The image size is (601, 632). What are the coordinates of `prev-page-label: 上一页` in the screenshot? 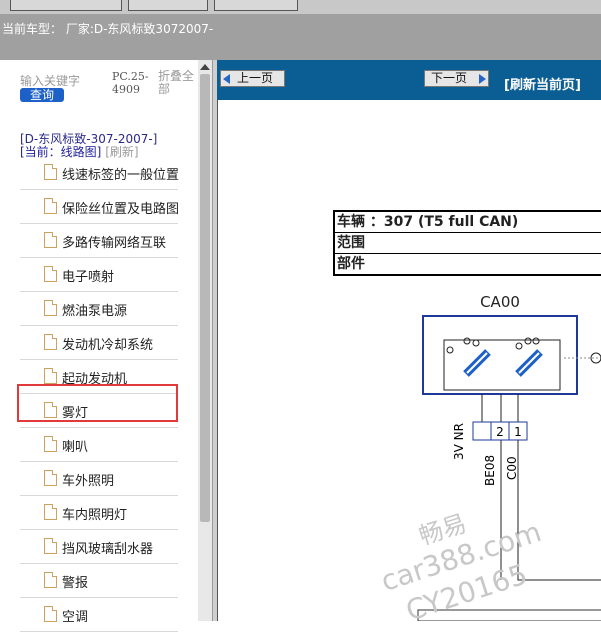 It's located at (255, 78).